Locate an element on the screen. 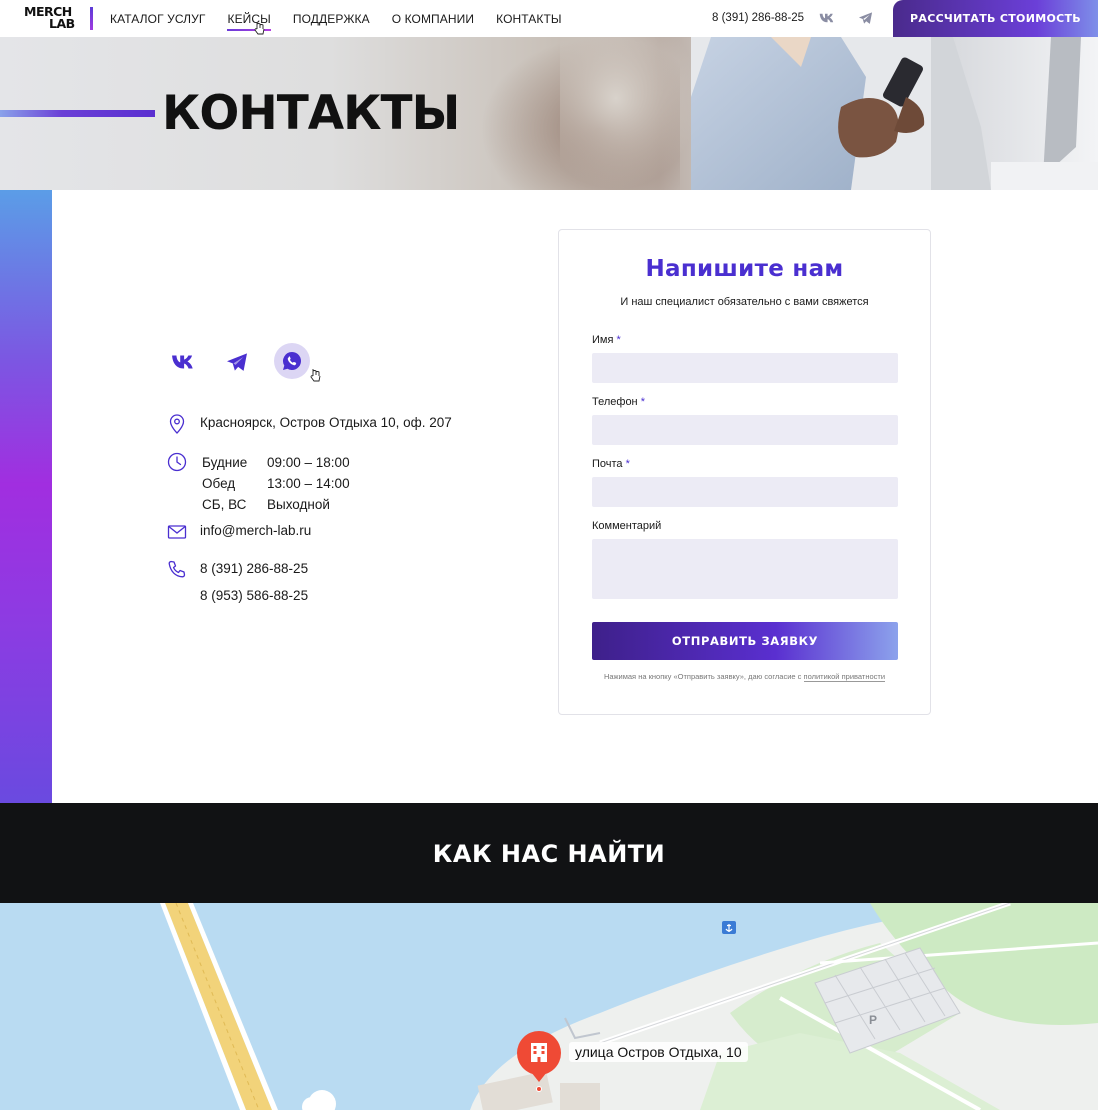 Image resolution: width=1098 pixels, height=1110 pixels. address-text: Красноярск, Остров Отдыха 10, оф. 207 is located at coordinates (326, 422).